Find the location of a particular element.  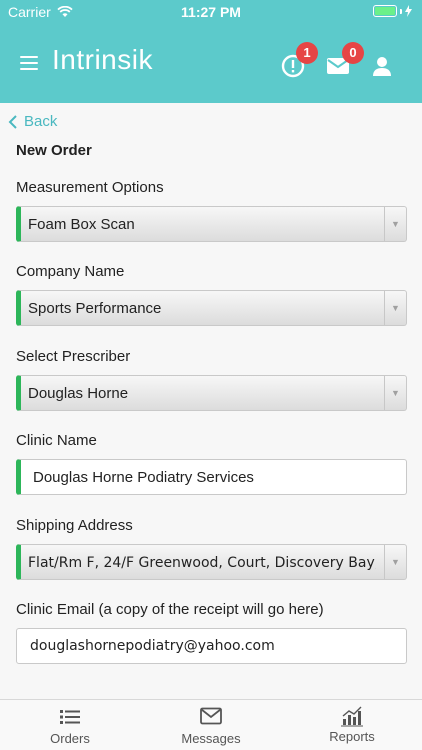

messages-button: 0 is located at coordinates (345, 61).